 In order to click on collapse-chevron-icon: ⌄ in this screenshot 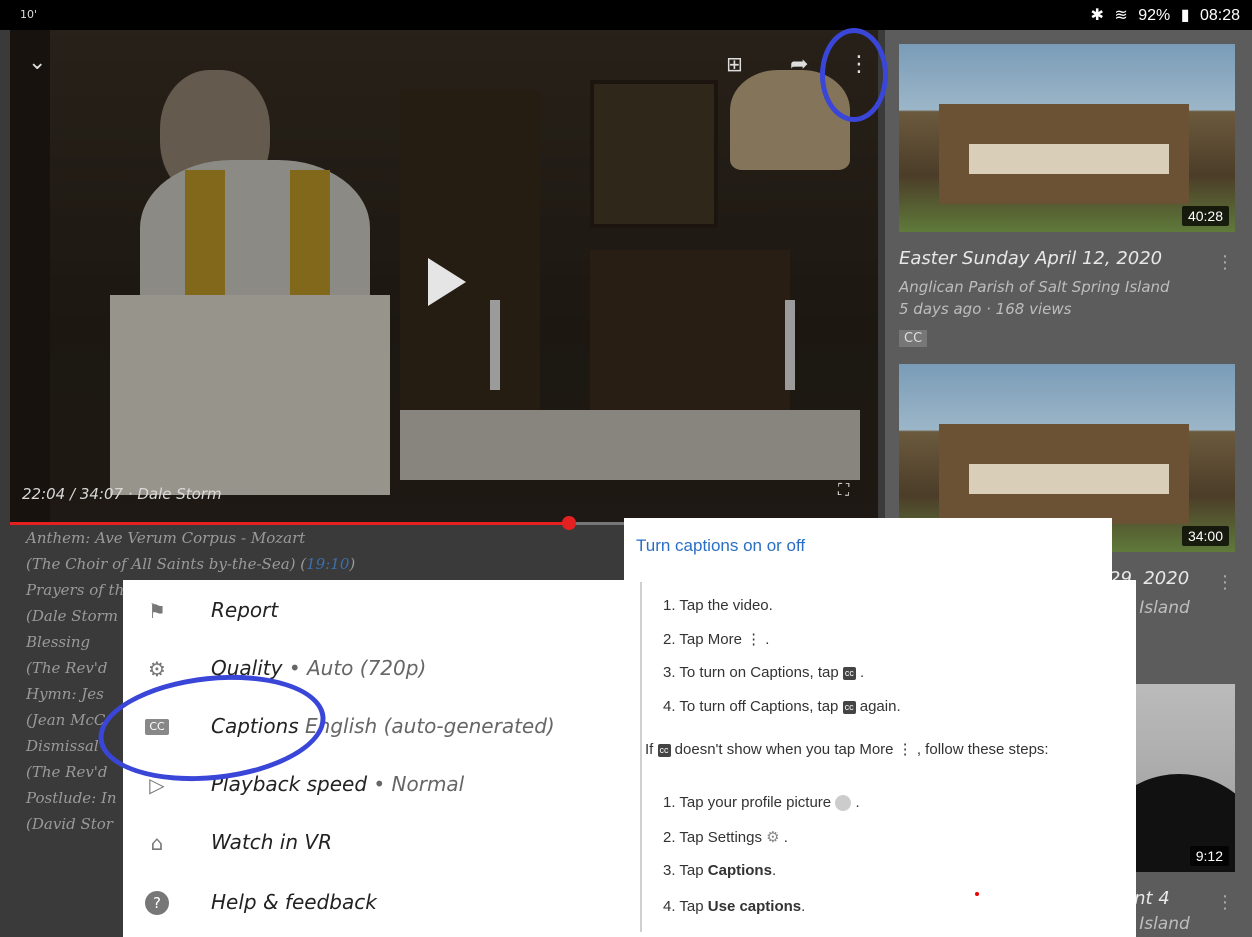, I will do `click(37, 62)`.